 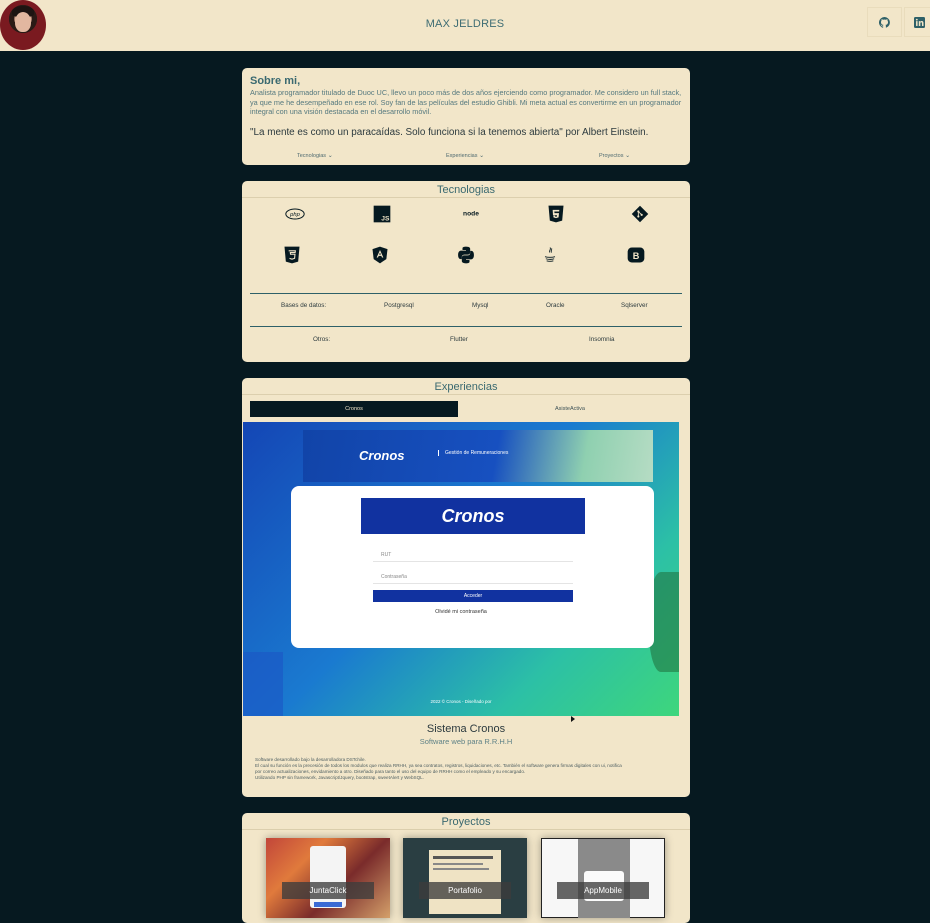 What do you see at coordinates (382, 455) in the screenshot?
I see `cronos-logo: Cronos` at bounding box center [382, 455].